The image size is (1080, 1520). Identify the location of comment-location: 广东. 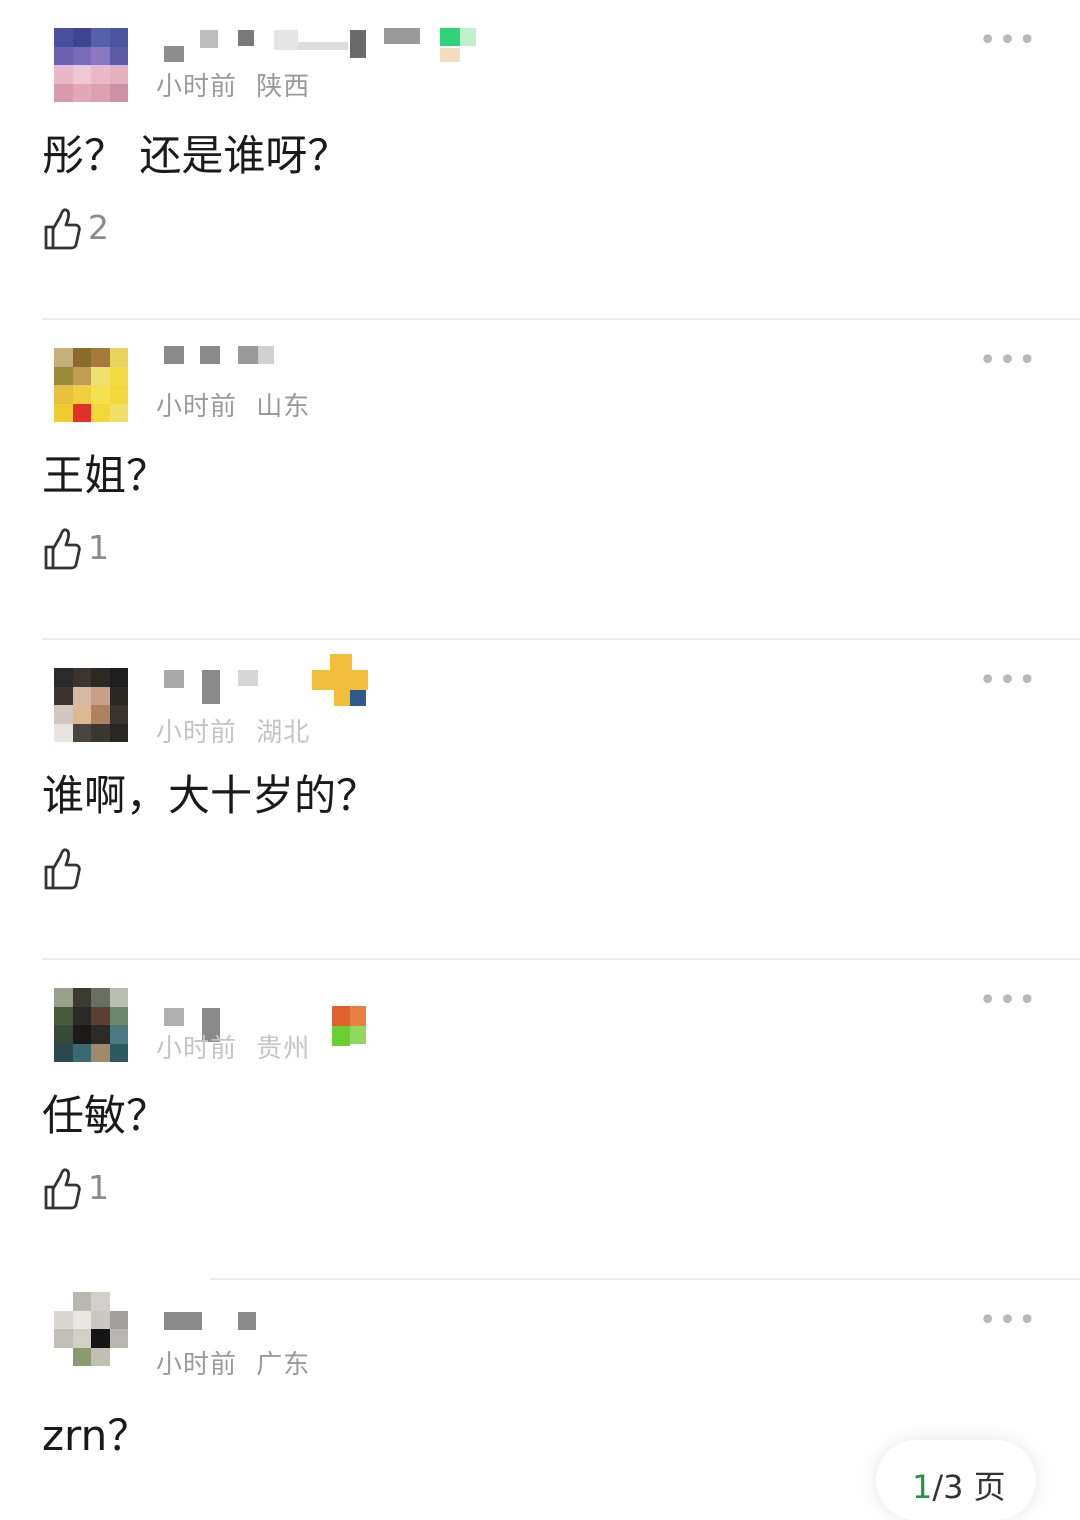
(283, 1365).